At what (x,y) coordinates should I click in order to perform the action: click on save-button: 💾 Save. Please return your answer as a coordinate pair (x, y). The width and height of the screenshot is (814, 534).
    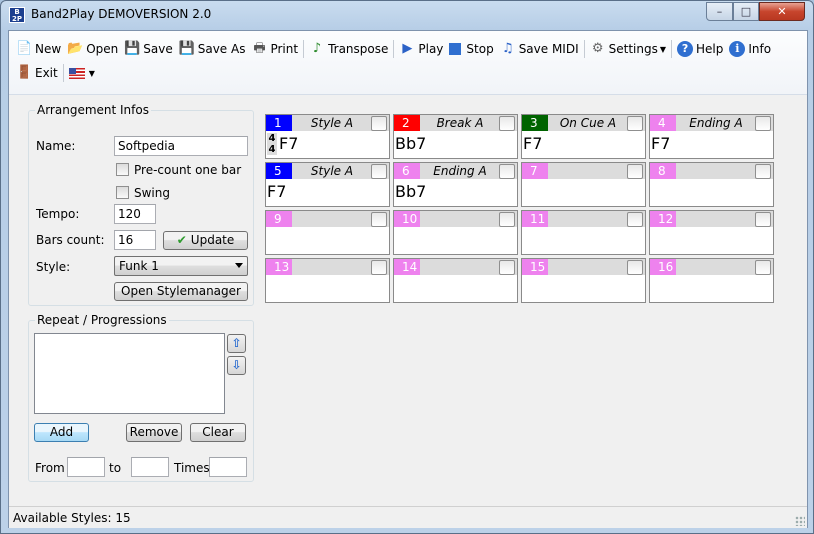
    Looking at the image, I should click on (148, 49).